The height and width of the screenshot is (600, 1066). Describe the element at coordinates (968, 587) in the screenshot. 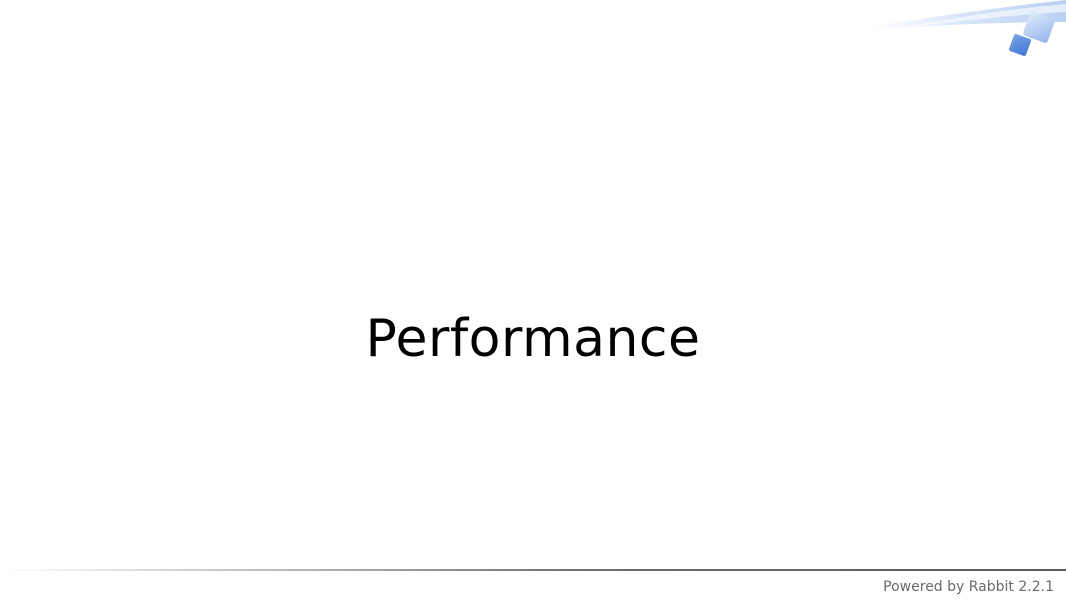

I see `powered-by-text: Powered by Rabbit 2.2.1` at that location.